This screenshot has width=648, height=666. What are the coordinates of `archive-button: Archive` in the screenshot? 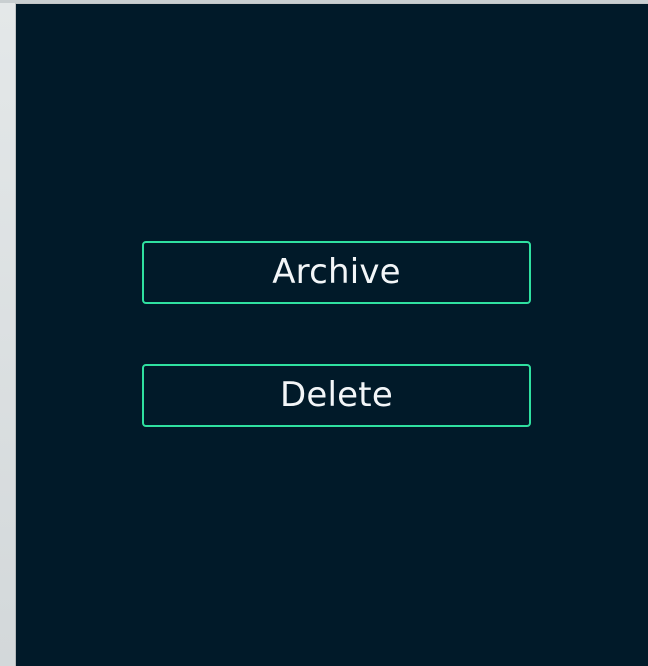 It's located at (336, 272).